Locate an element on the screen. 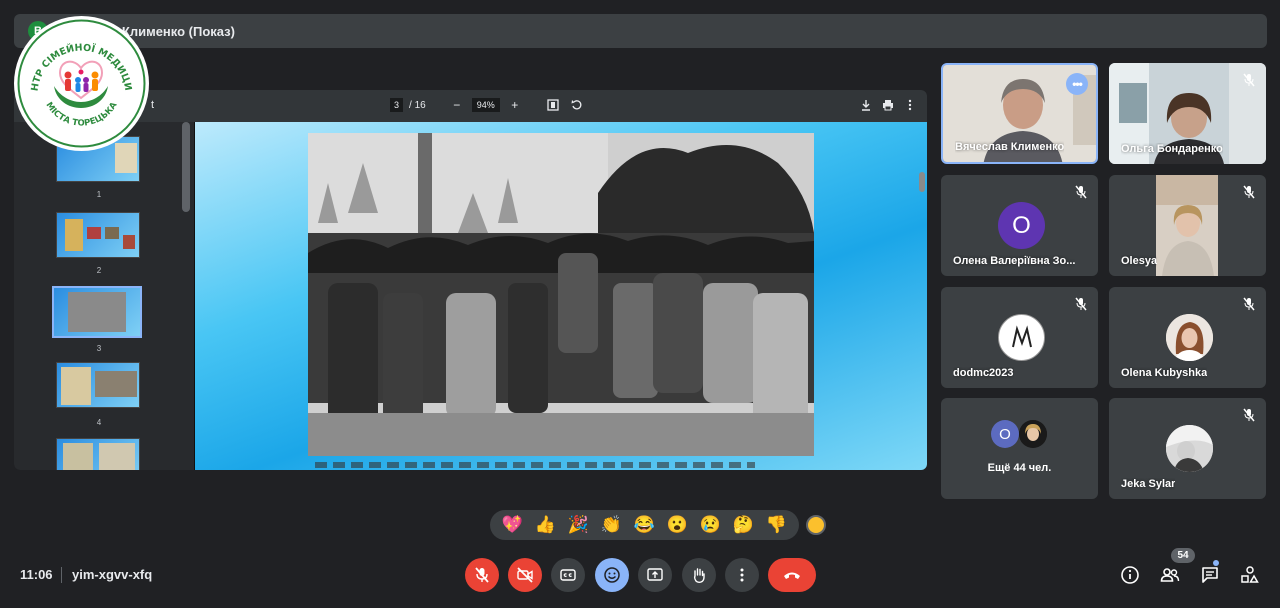 The height and width of the screenshot is (608, 1280). reaction-sad: 😢 is located at coordinates (710, 525).